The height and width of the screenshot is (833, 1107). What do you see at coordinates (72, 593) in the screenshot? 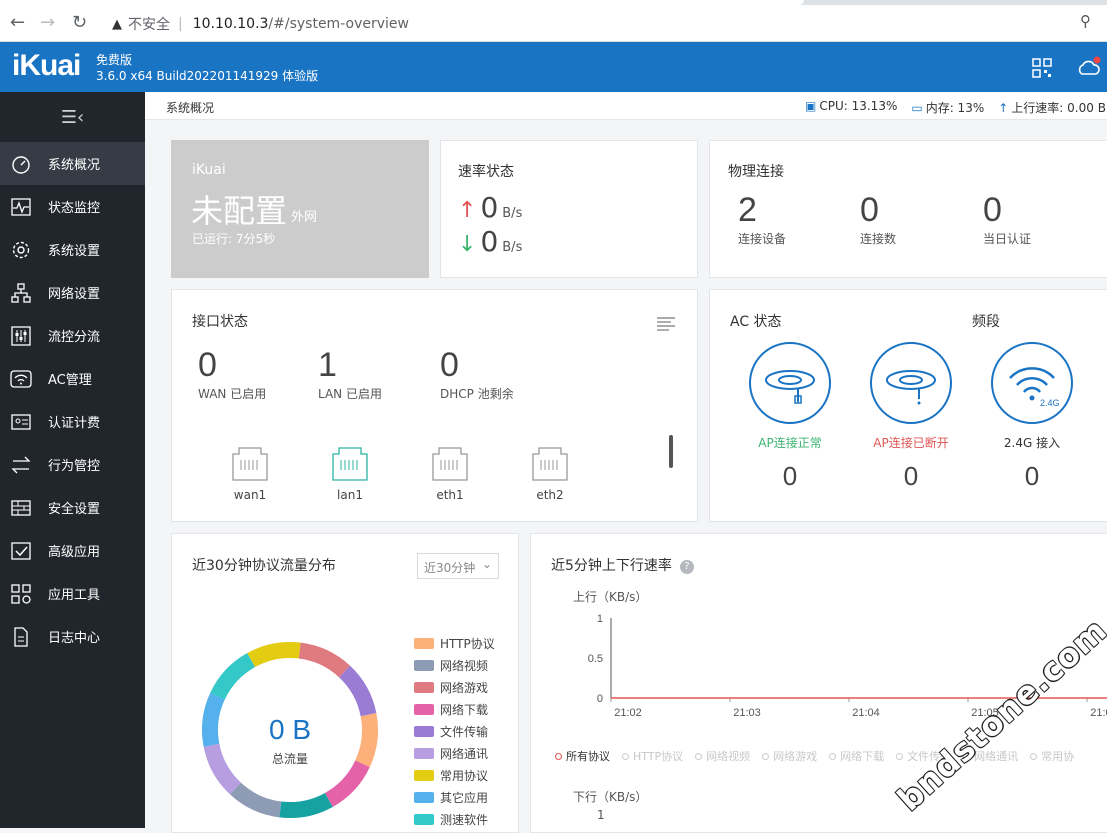
I see `sidebar-item: 应用工具` at bounding box center [72, 593].